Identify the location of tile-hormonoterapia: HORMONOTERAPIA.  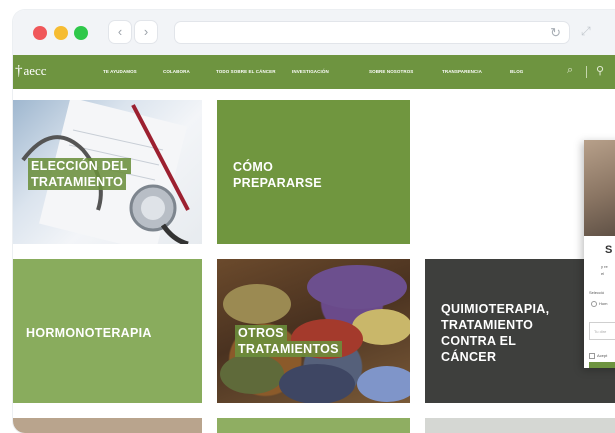
(107, 331).